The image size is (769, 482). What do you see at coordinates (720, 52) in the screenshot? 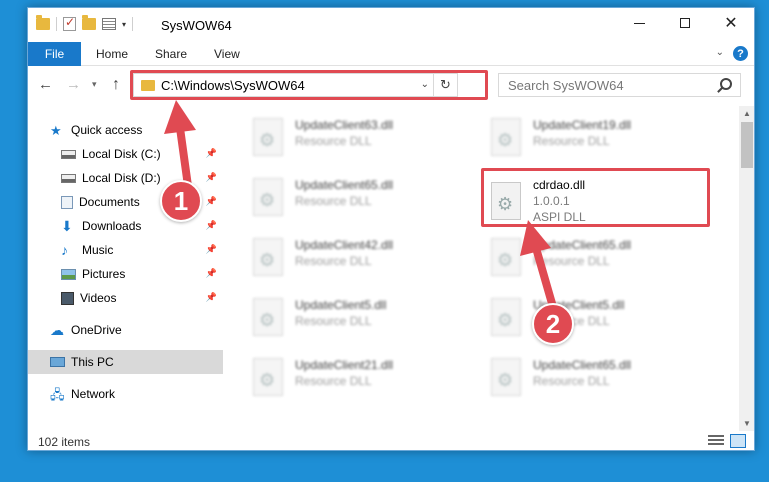
I see `expand-ribbon-chevron-icon: ⌄` at bounding box center [720, 52].